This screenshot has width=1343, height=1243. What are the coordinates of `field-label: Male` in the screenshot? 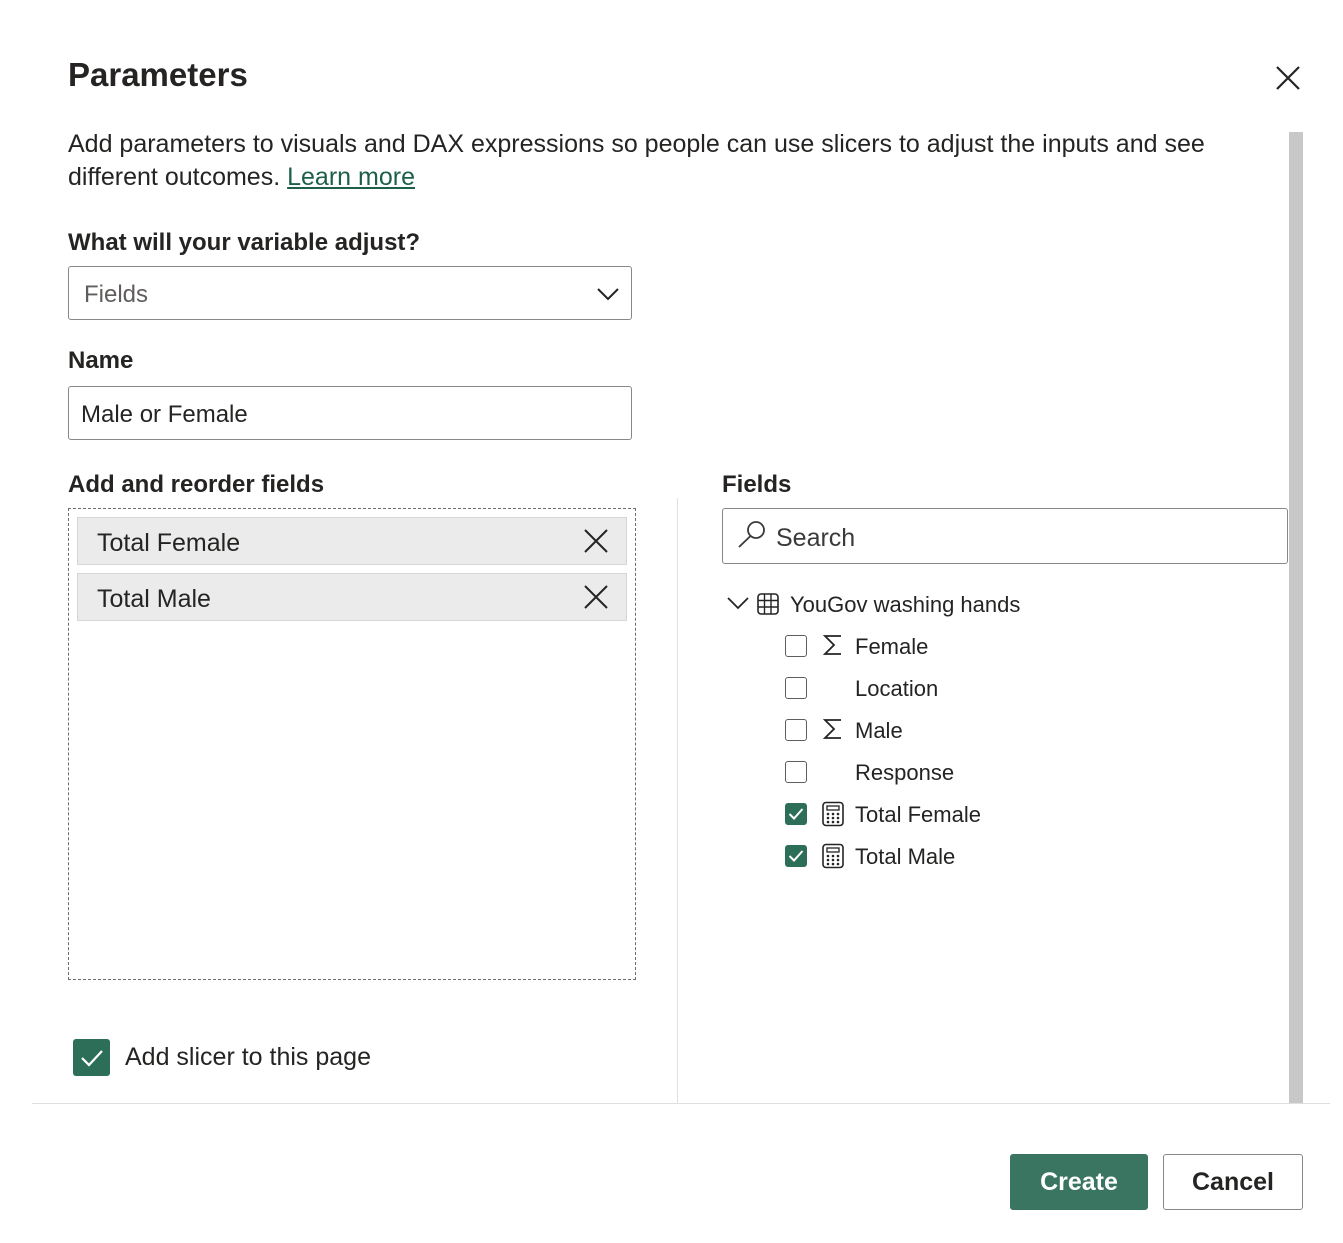 It's located at (879, 730).